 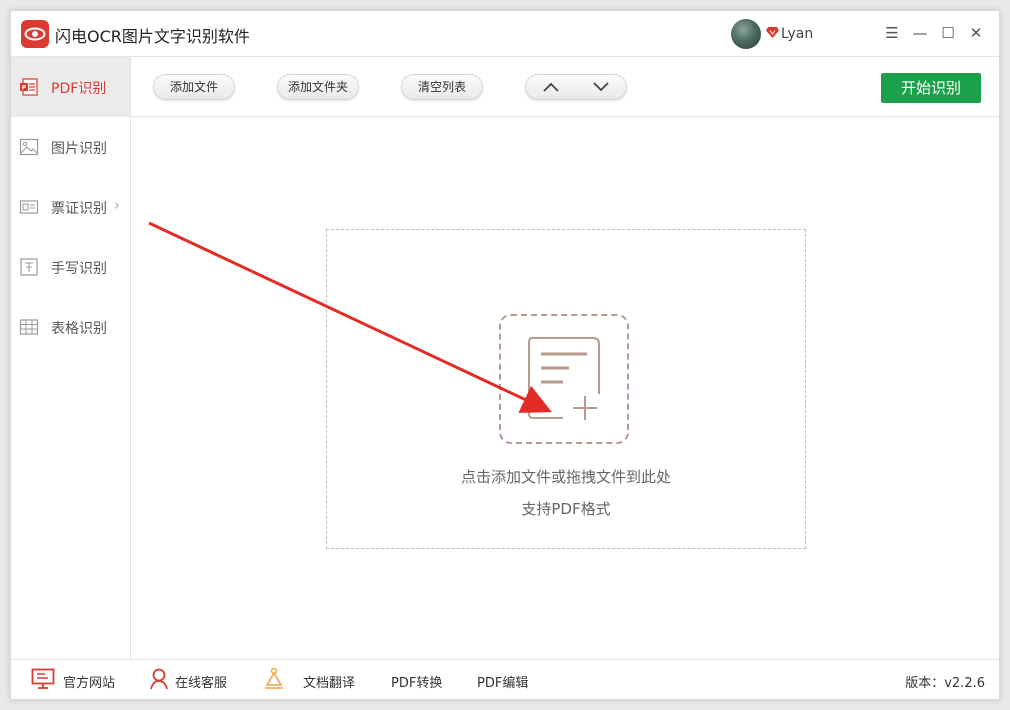 I want to click on pdf-edit-link: PDF编辑, so click(x=502, y=681).